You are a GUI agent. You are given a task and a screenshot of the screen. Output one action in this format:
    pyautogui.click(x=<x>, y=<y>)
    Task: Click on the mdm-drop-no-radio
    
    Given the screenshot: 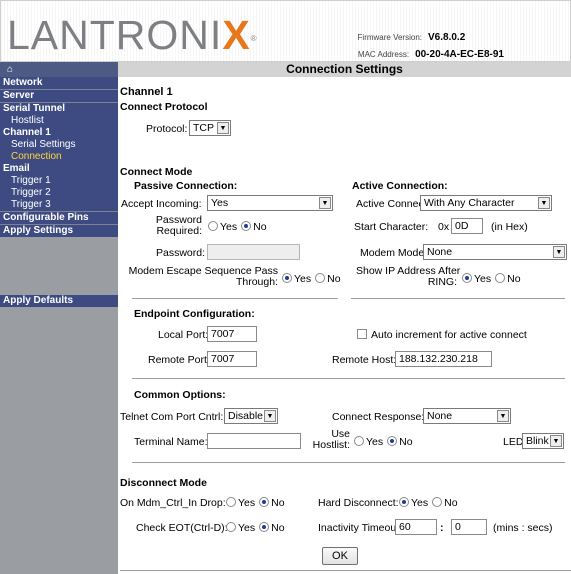 What is the action you would take?
    pyautogui.click(x=264, y=502)
    